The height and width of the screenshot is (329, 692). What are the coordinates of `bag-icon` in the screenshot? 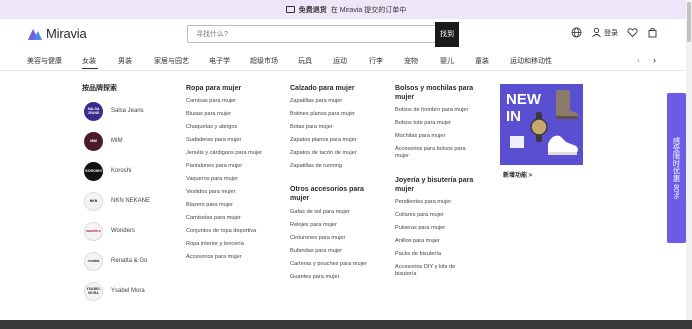 It's located at (652, 32).